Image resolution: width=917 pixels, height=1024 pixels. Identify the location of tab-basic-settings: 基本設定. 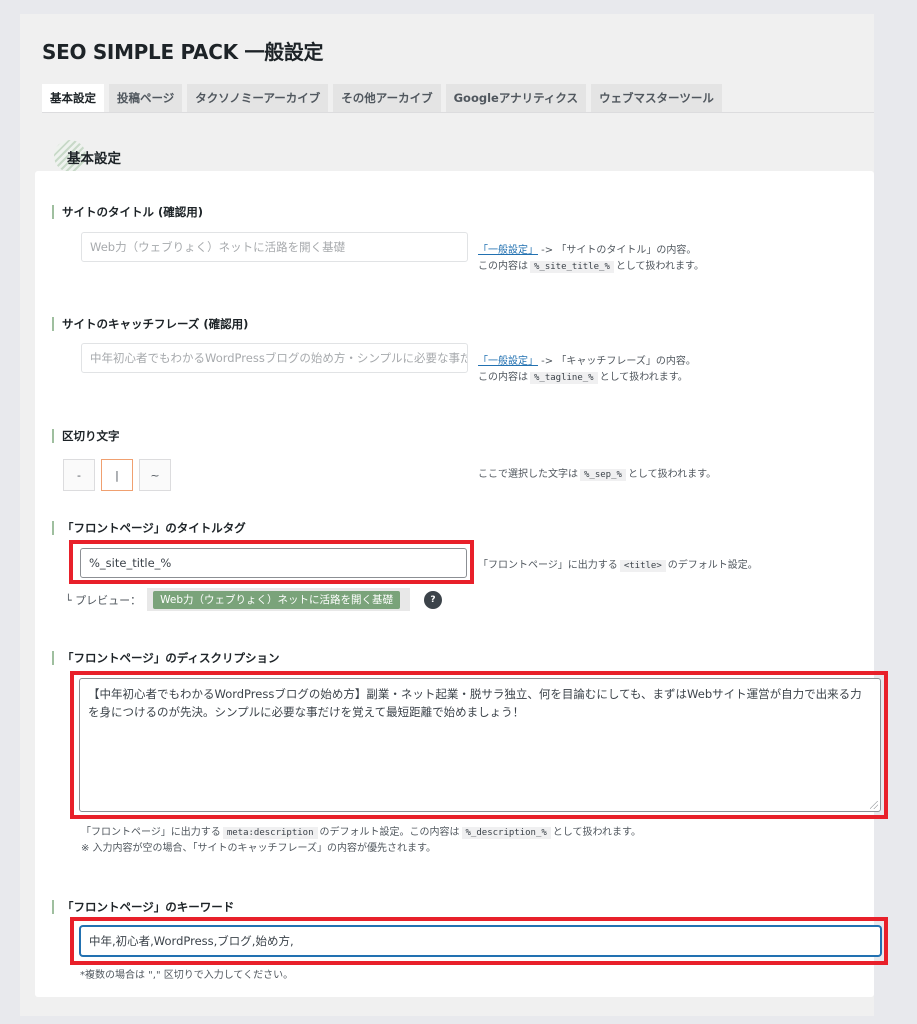
(73, 98).